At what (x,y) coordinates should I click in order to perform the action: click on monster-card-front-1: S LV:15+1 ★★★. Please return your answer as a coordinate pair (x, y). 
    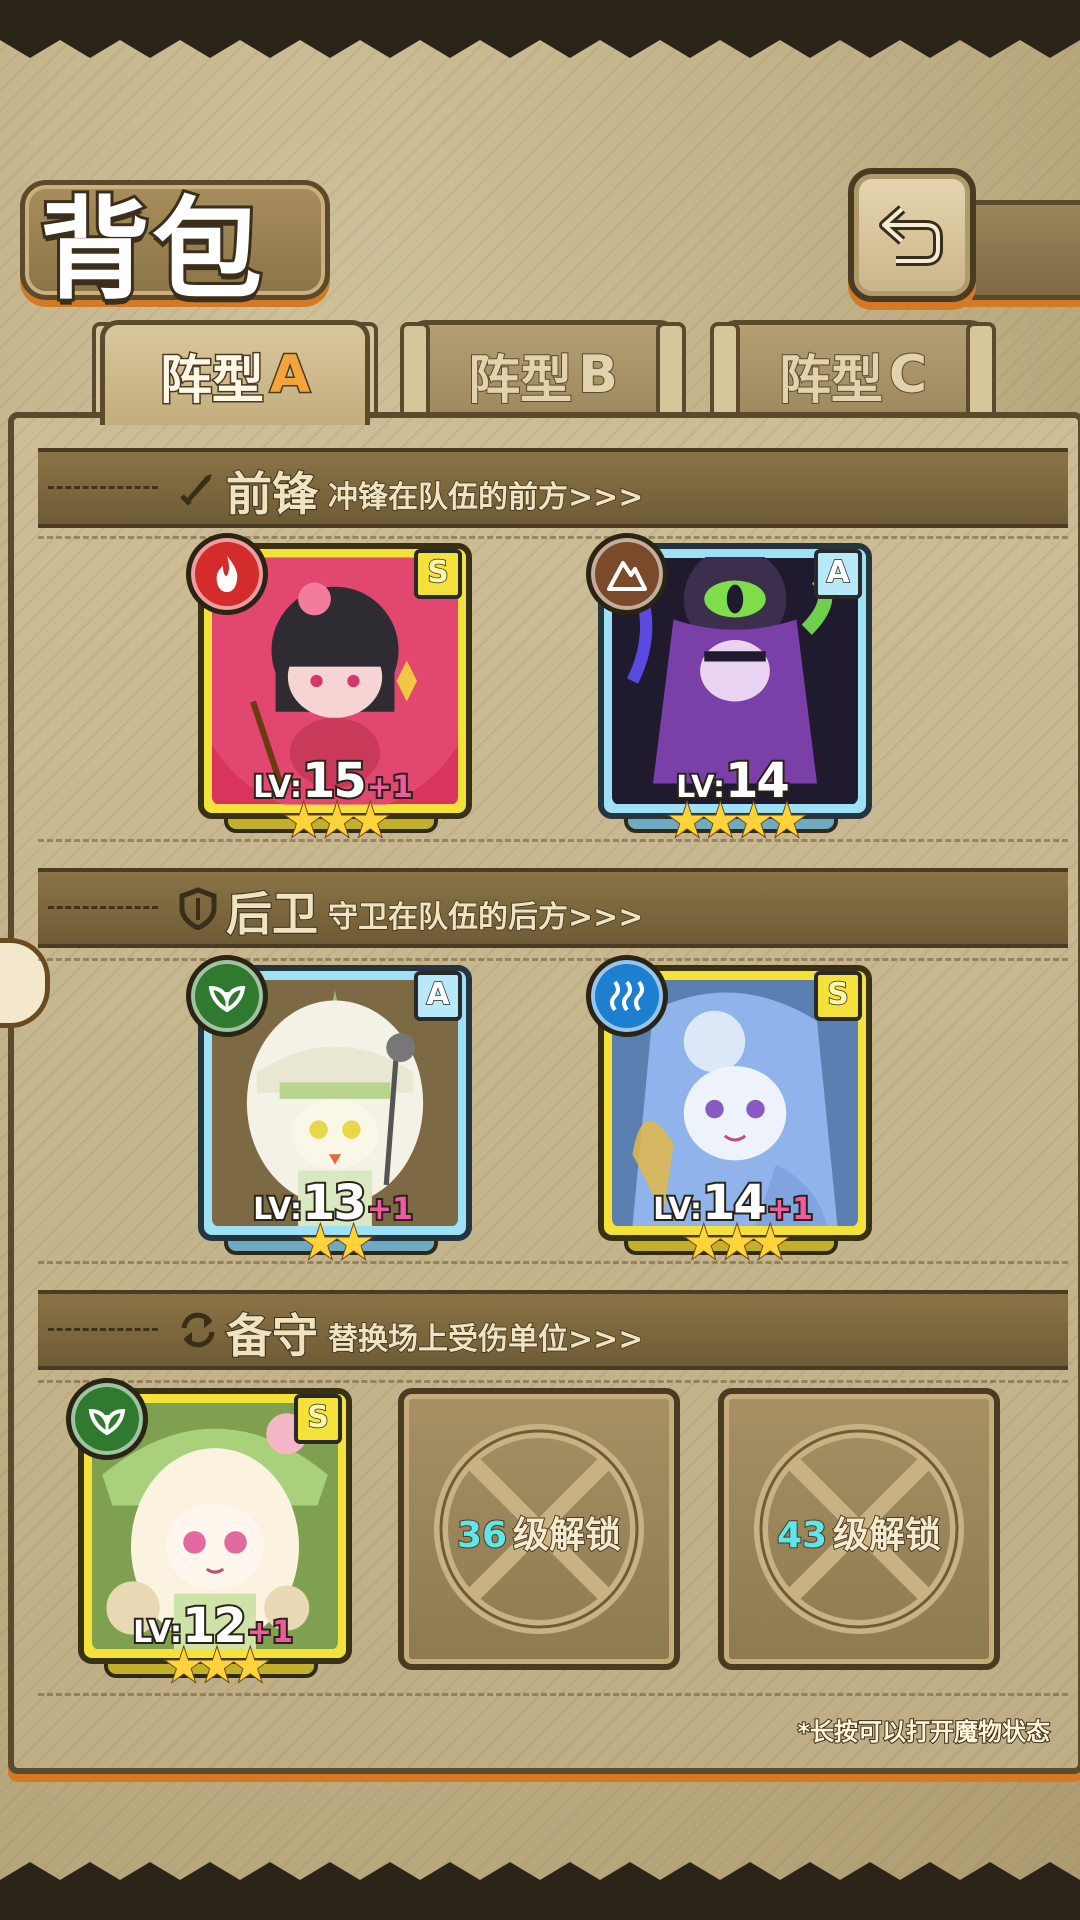
    Looking at the image, I should click on (329, 690).